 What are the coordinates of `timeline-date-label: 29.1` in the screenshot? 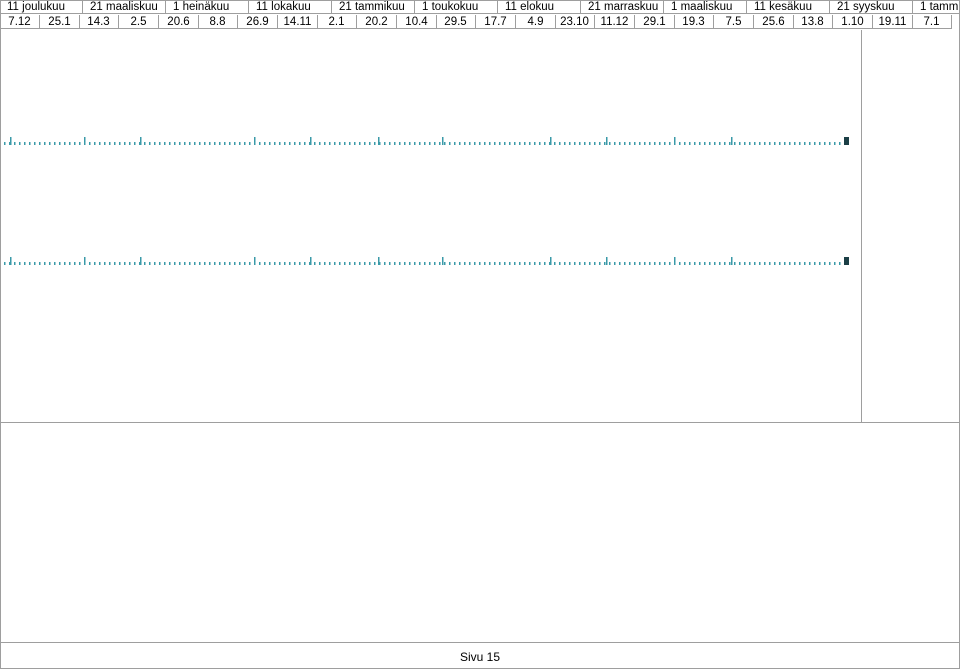 It's located at (655, 22).